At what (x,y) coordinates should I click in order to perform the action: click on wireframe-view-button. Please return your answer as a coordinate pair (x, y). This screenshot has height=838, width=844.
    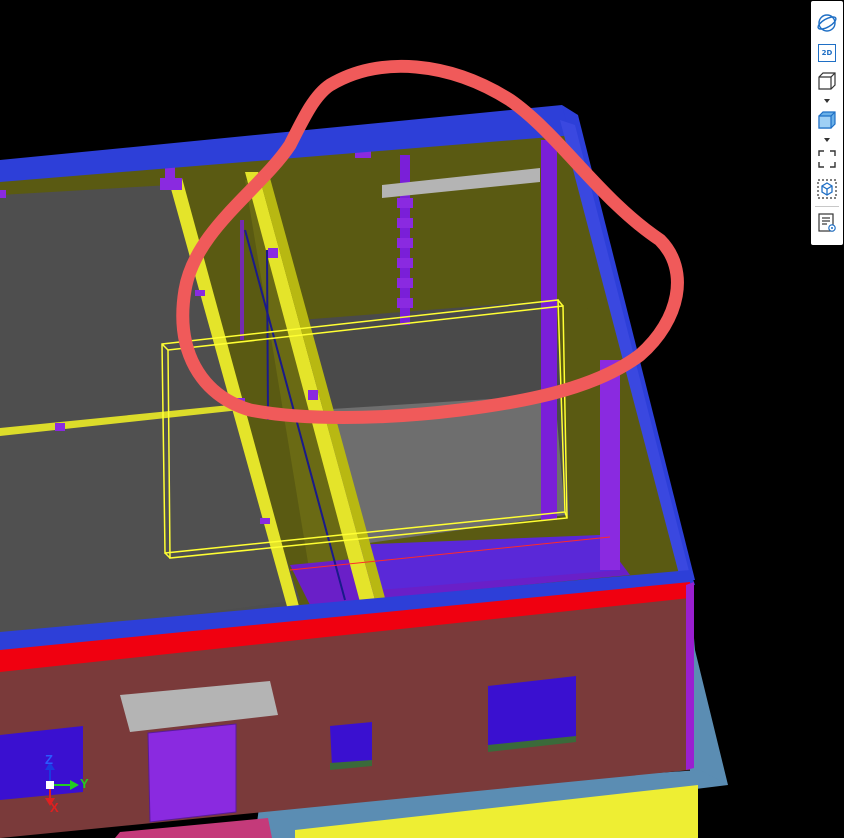
    Looking at the image, I should click on (827, 81).